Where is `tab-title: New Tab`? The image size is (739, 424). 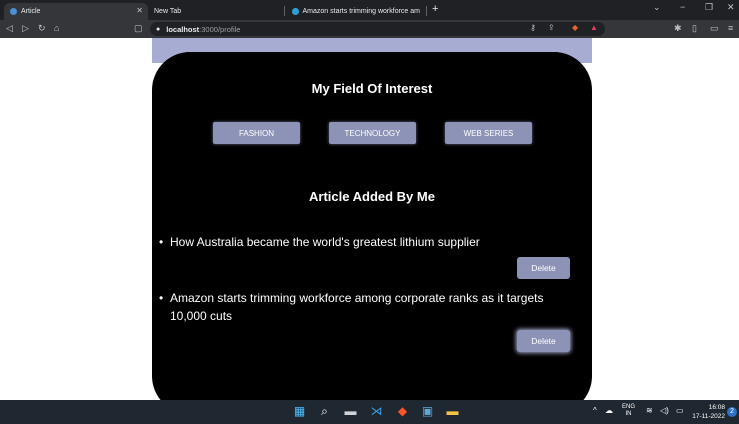
tab-title: New Tab is located at coordinates (168, 11).